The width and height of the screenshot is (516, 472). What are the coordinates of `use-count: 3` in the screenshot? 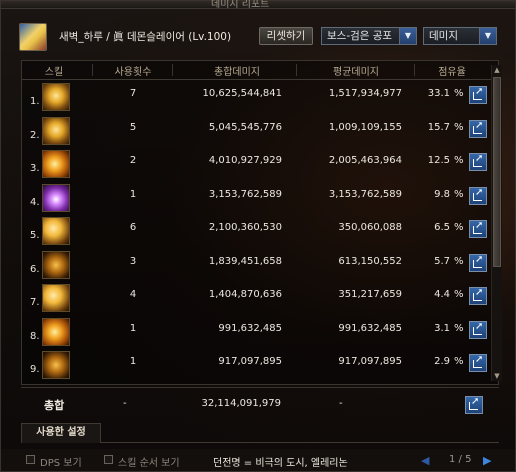 It's located at (133, 261).